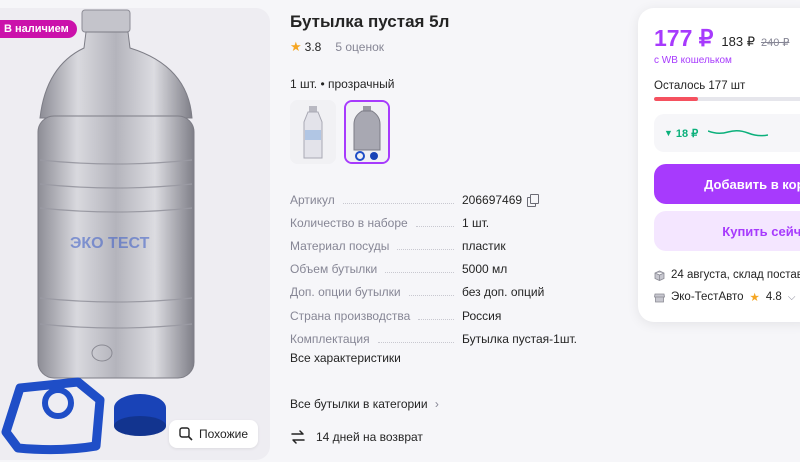 This screenshot has width=800, height=462. What do you see at coordinates (110, 243) in the screenshot?
I see `watermark-logo: ЭКО ТЕСТ` at bounding box center [110, 243].